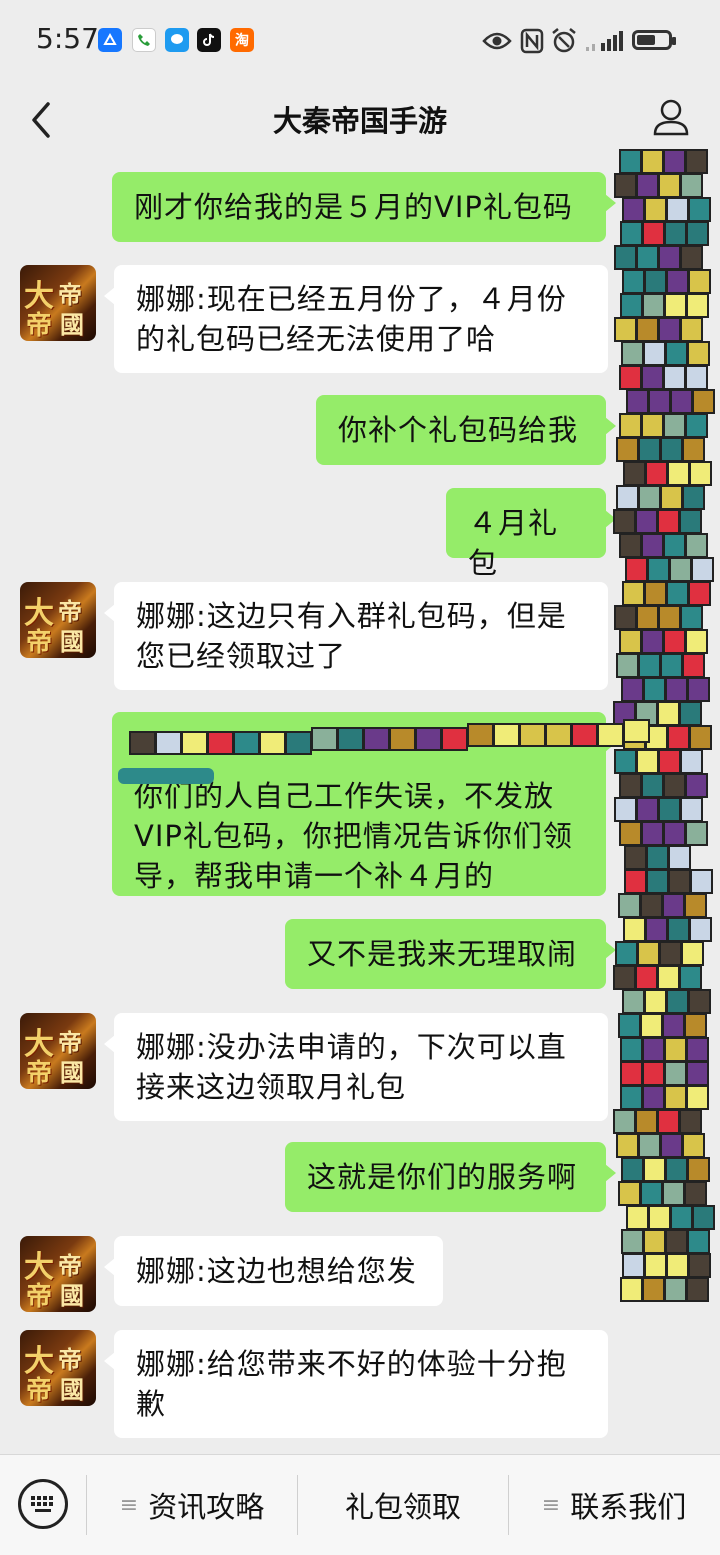  Describe the element at coordinates (192, 1505) in the screenshot. I see `menu-item-news: ≡ 资讯攻略` at that location.